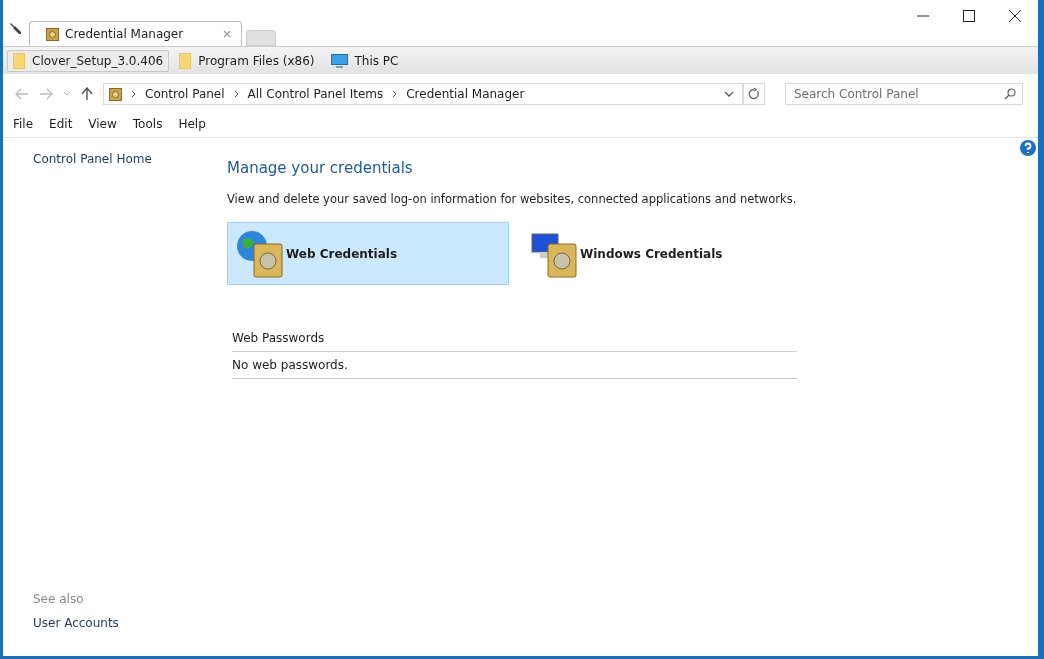 This screenshot has width=1044, height=659. I want to click on breadcrumb: All Control Panel Items, so click(315, 94).